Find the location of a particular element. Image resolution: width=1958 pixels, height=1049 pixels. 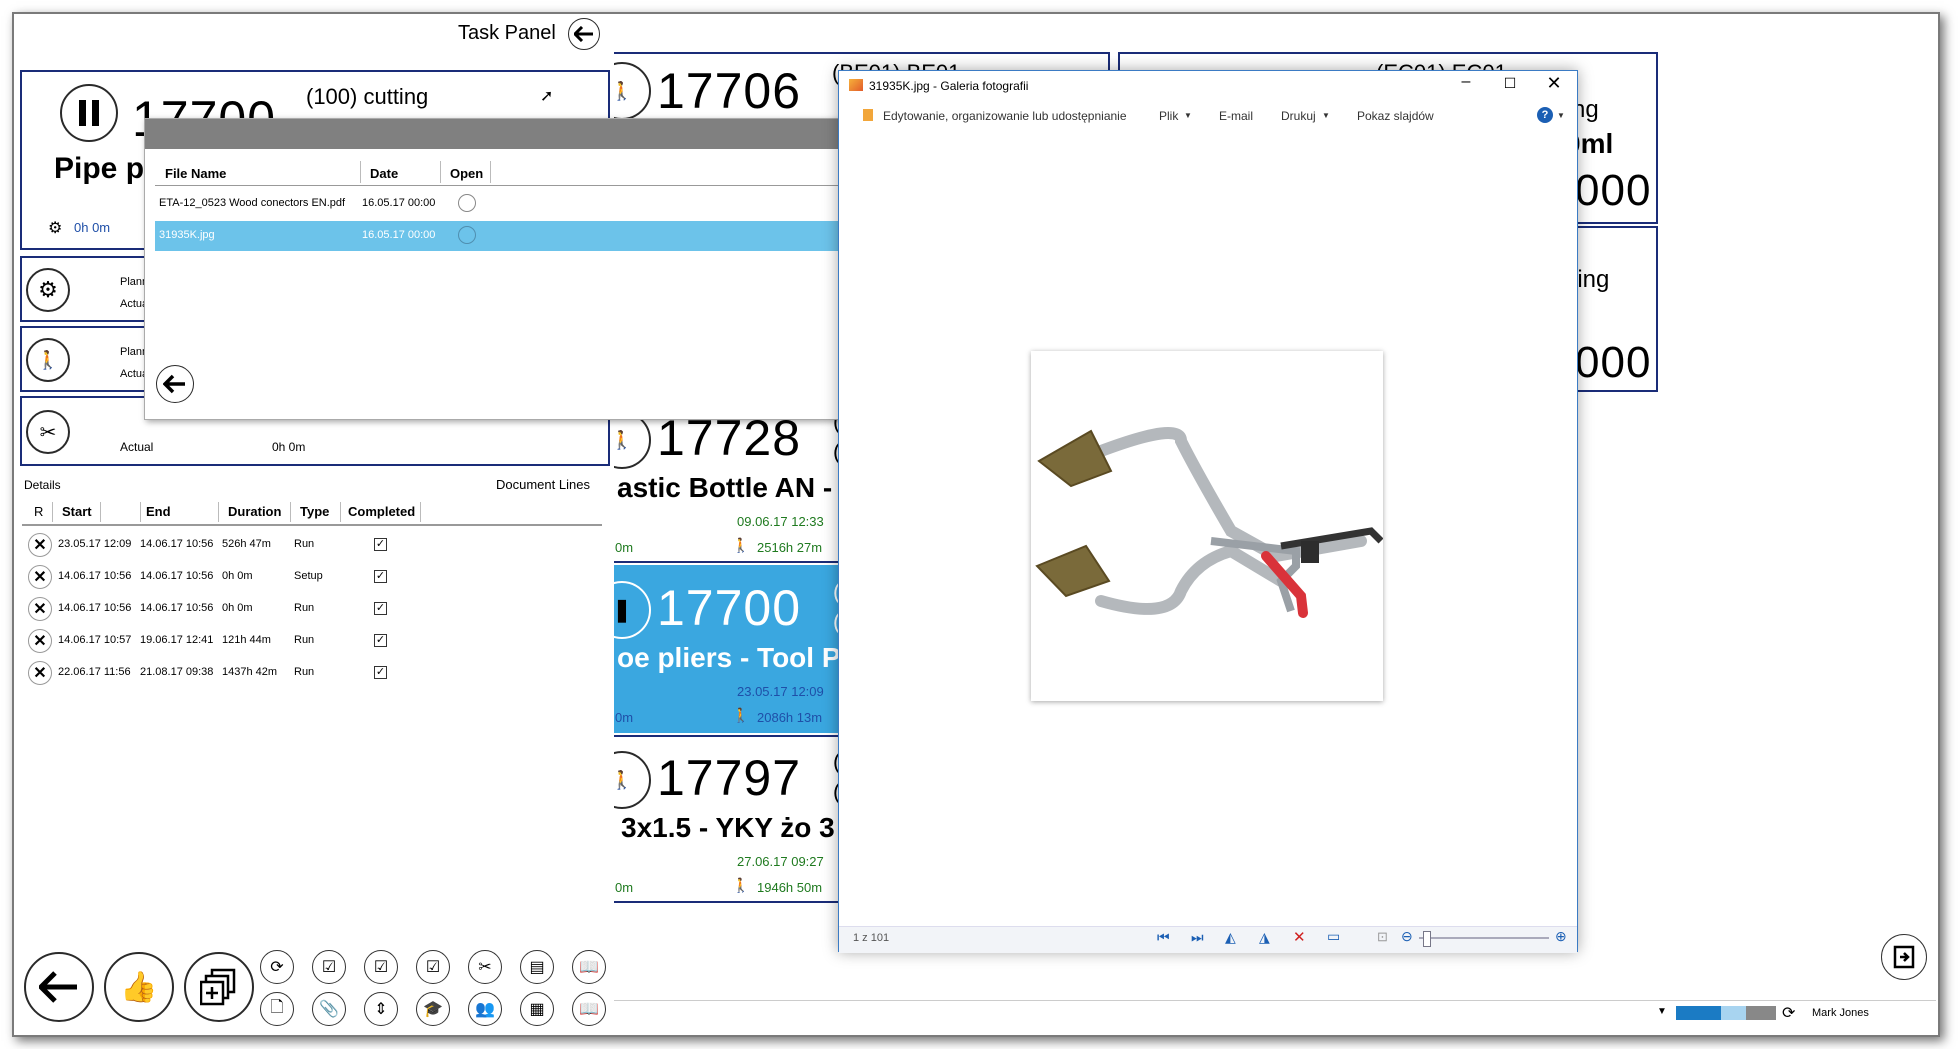

task-product: Pipe p is located at coordinates (99, 168).